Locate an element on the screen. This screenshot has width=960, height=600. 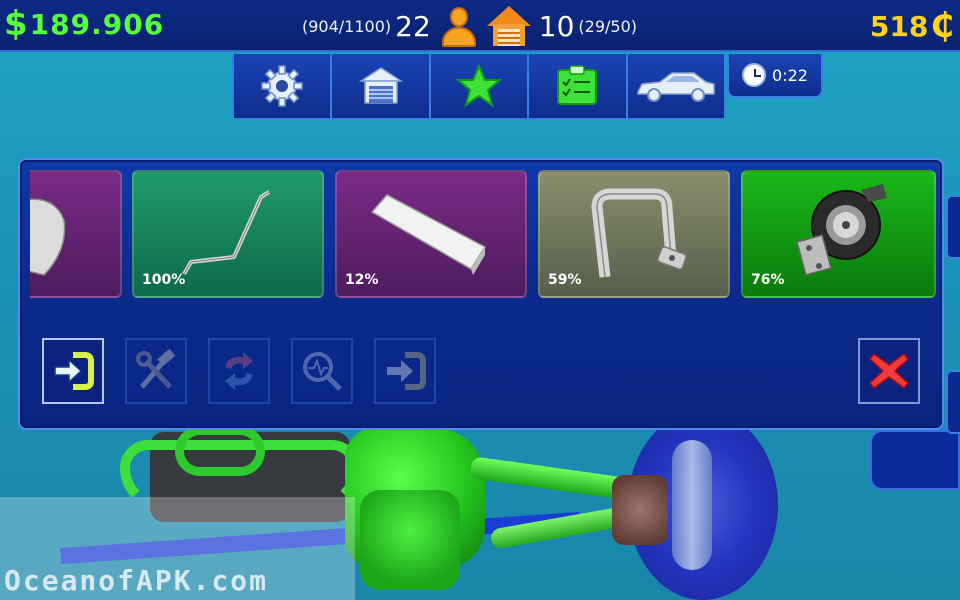
garage-capacity-icon is located at coordinates (508, 26).